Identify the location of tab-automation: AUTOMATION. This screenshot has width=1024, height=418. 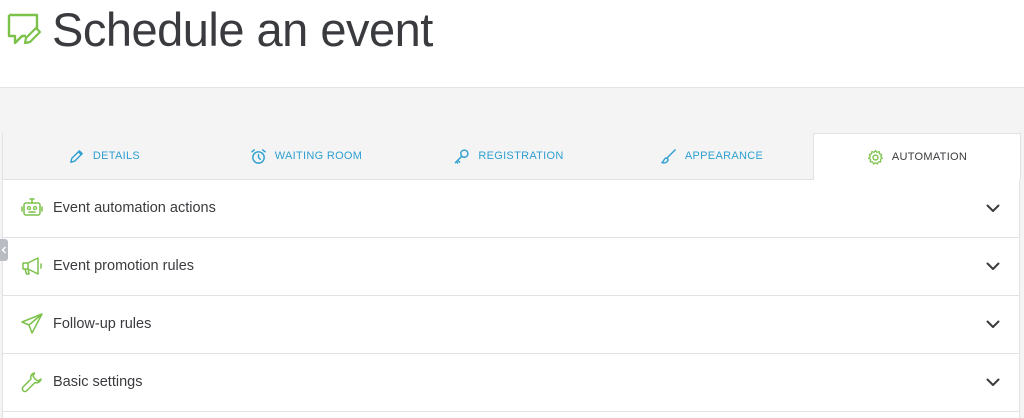
(917, 156).